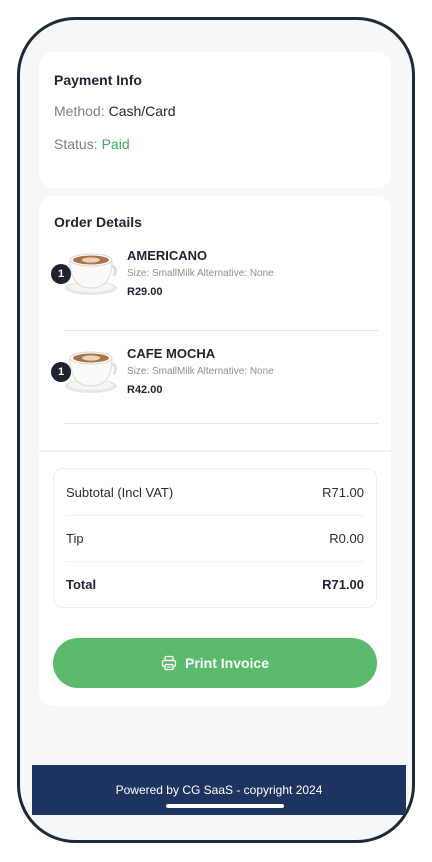  I want to click on item-name: CAFE MOCHA, so click(171, 353).